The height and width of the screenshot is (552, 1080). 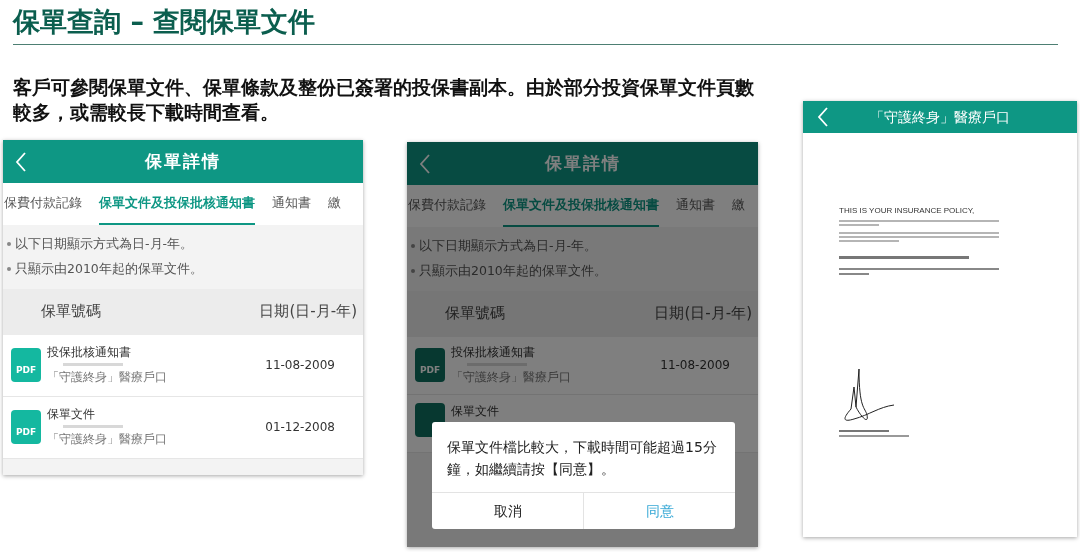 What do you see at coordinates (165, 22) in the screenshot?
I see `slide-title: 保單查詢 – 查閱保單文件` at bounding box center [165, 22].